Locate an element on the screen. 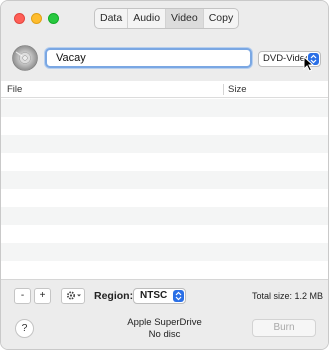 The height and width of the screenshot is (350, 329). title-bar: Data Audio Video Copy is located at coordinates (164, 18).